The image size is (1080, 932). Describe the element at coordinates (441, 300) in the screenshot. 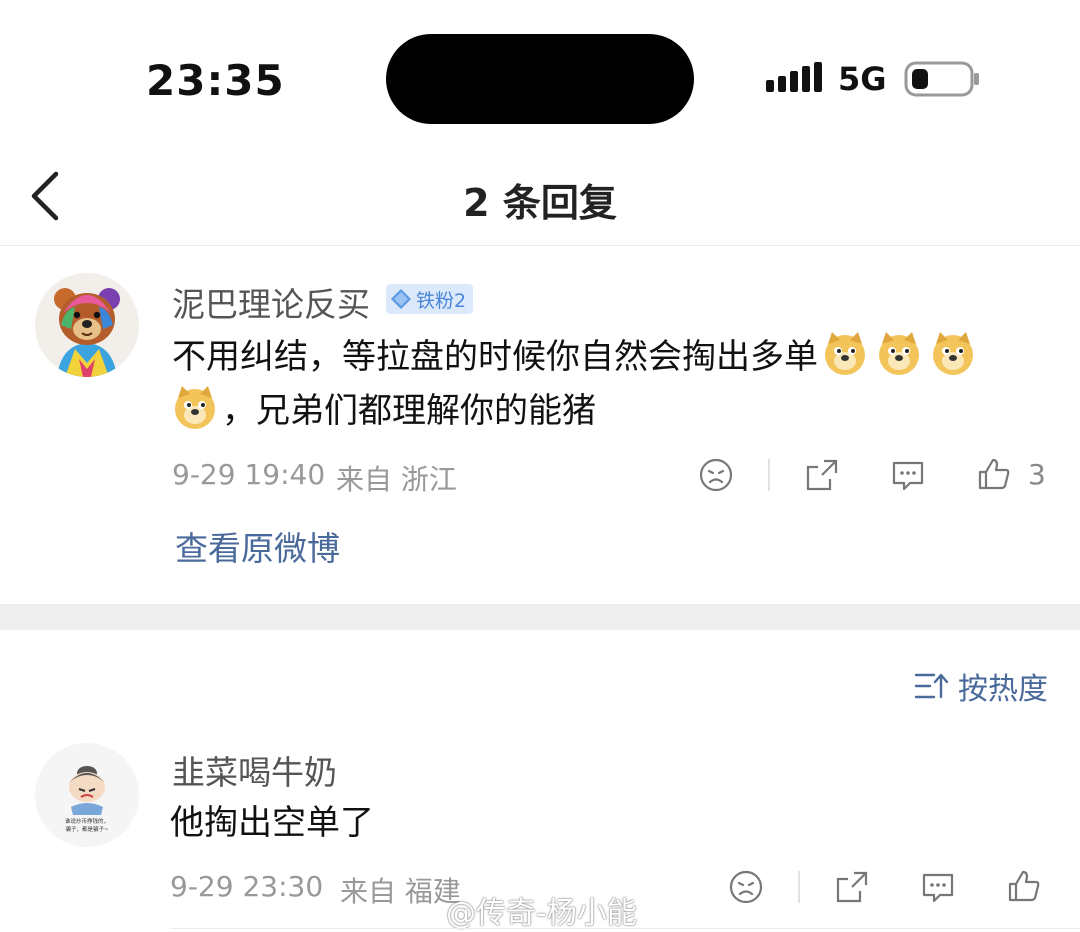

I see `badge-label: 铁粉2` at that location.